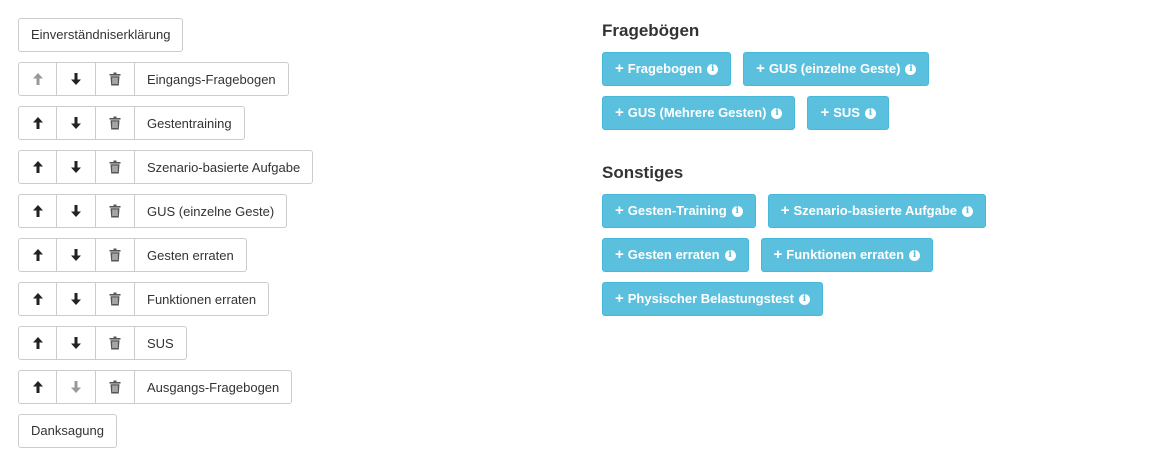 This screenshot has height=460, width=1170. I want to click on step-label-button: Funktionen erraten, so click(202, 299).